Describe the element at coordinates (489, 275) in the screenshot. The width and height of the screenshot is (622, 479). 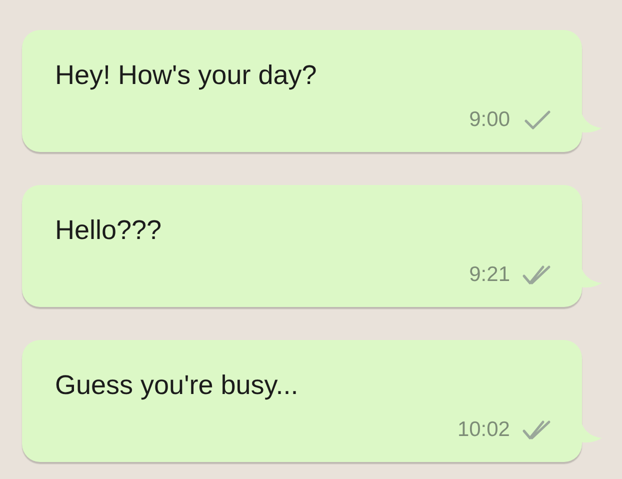
I see `message-time: 9:21` at that location.